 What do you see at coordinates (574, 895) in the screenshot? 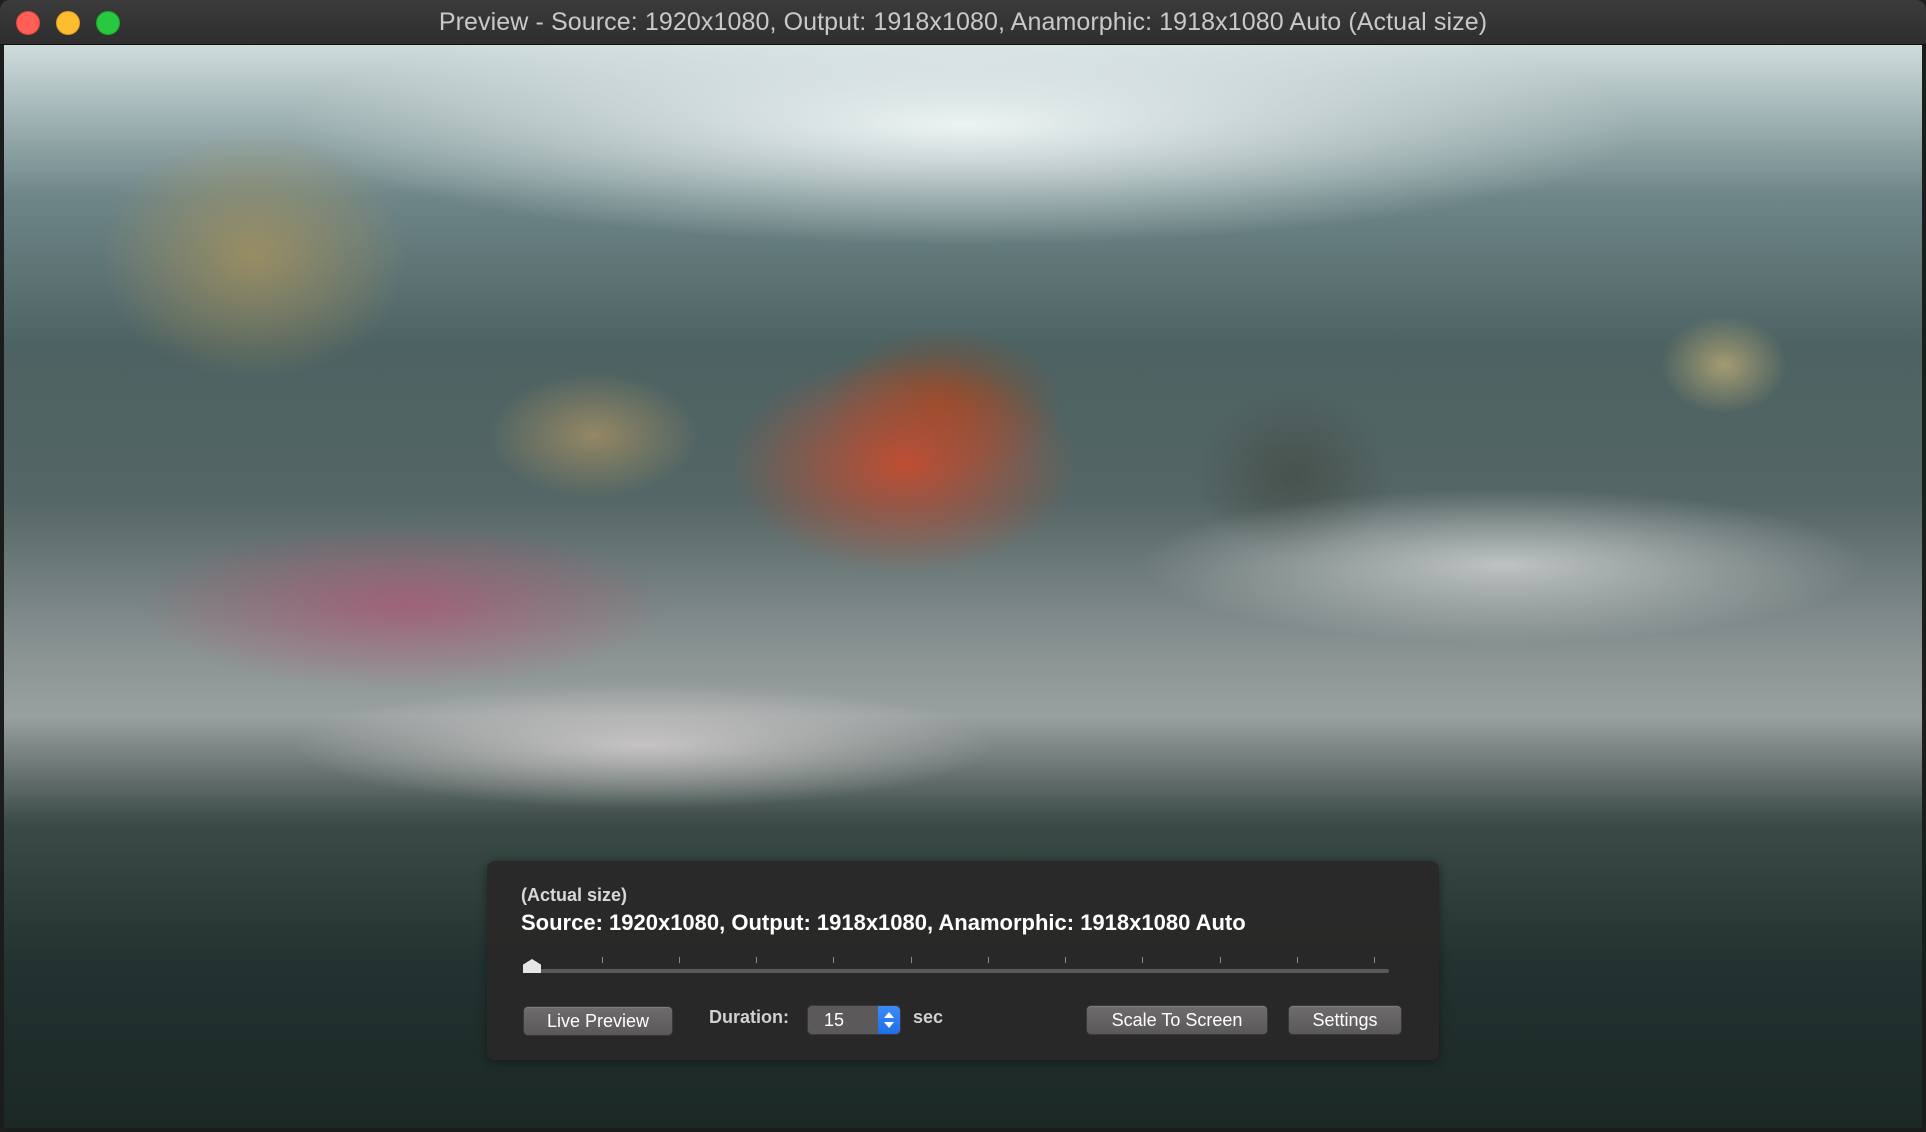
I see `scale-label: (Actual size)` at bounding box center [574, 895].